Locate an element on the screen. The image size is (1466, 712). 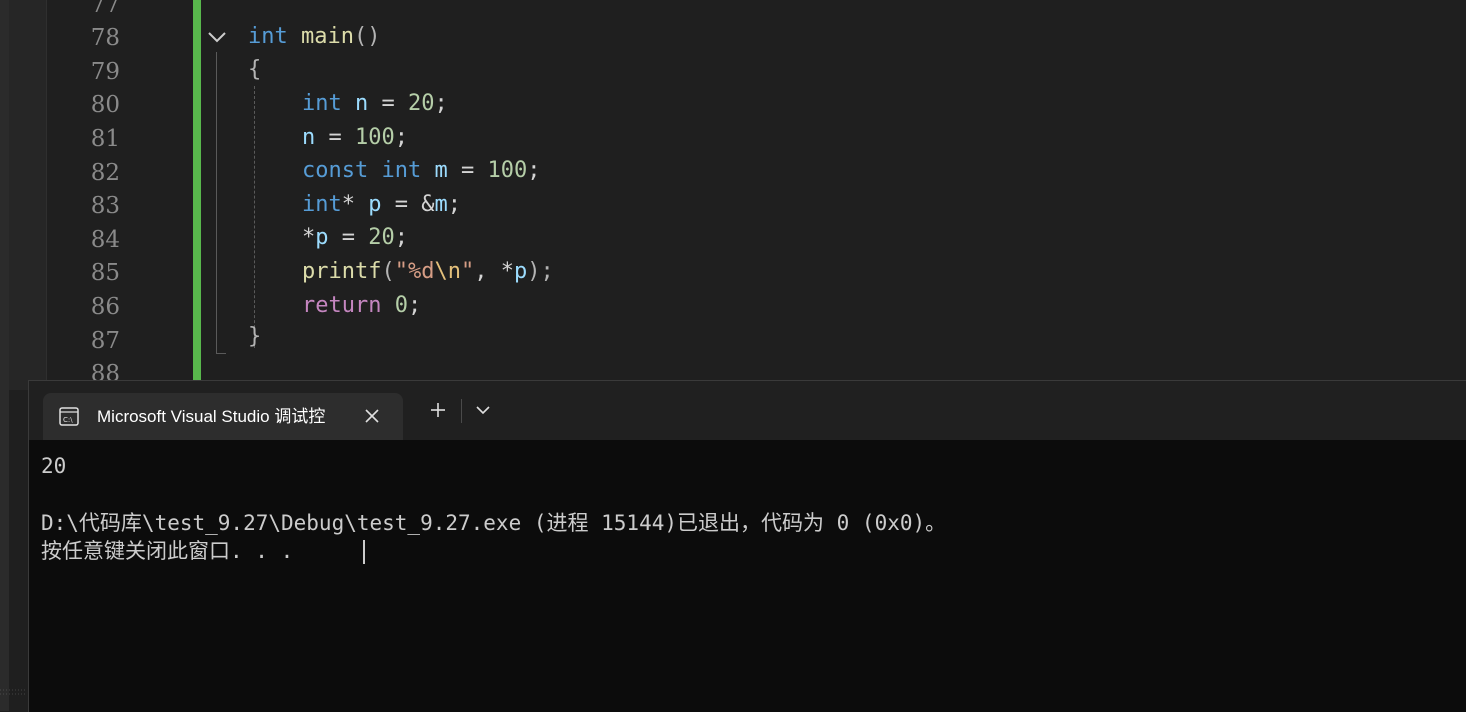
token: \n is located at coordinates (447, 271).